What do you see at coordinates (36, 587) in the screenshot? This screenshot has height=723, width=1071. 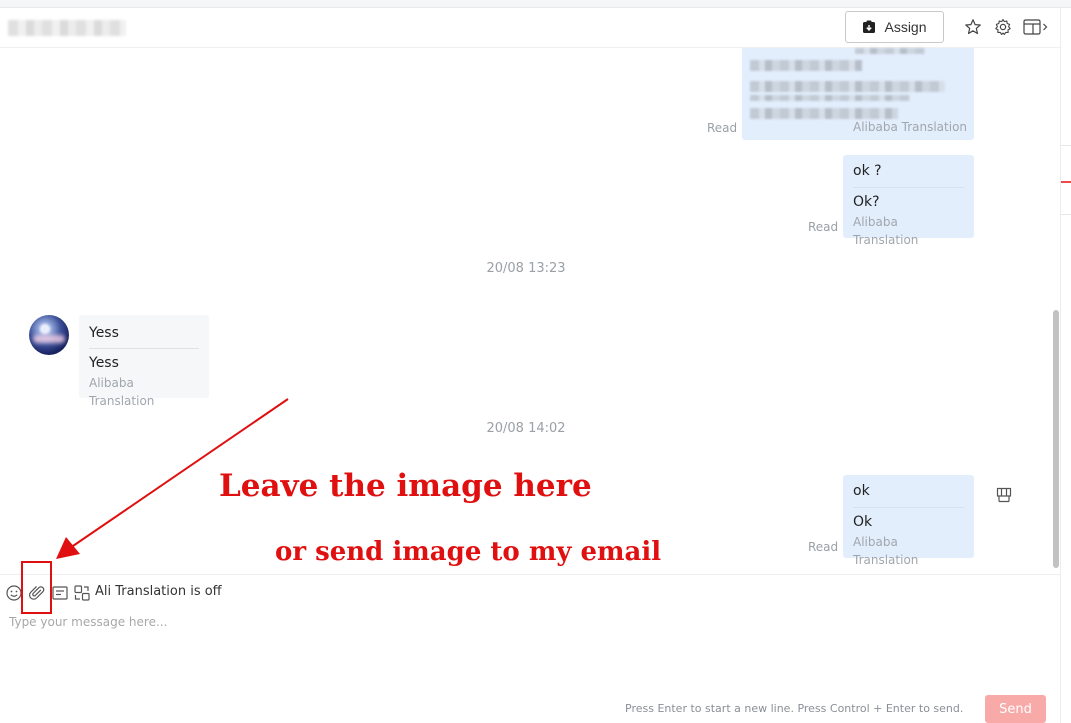 I see `annotation-highlight-box` at bounding box center [36, 587].